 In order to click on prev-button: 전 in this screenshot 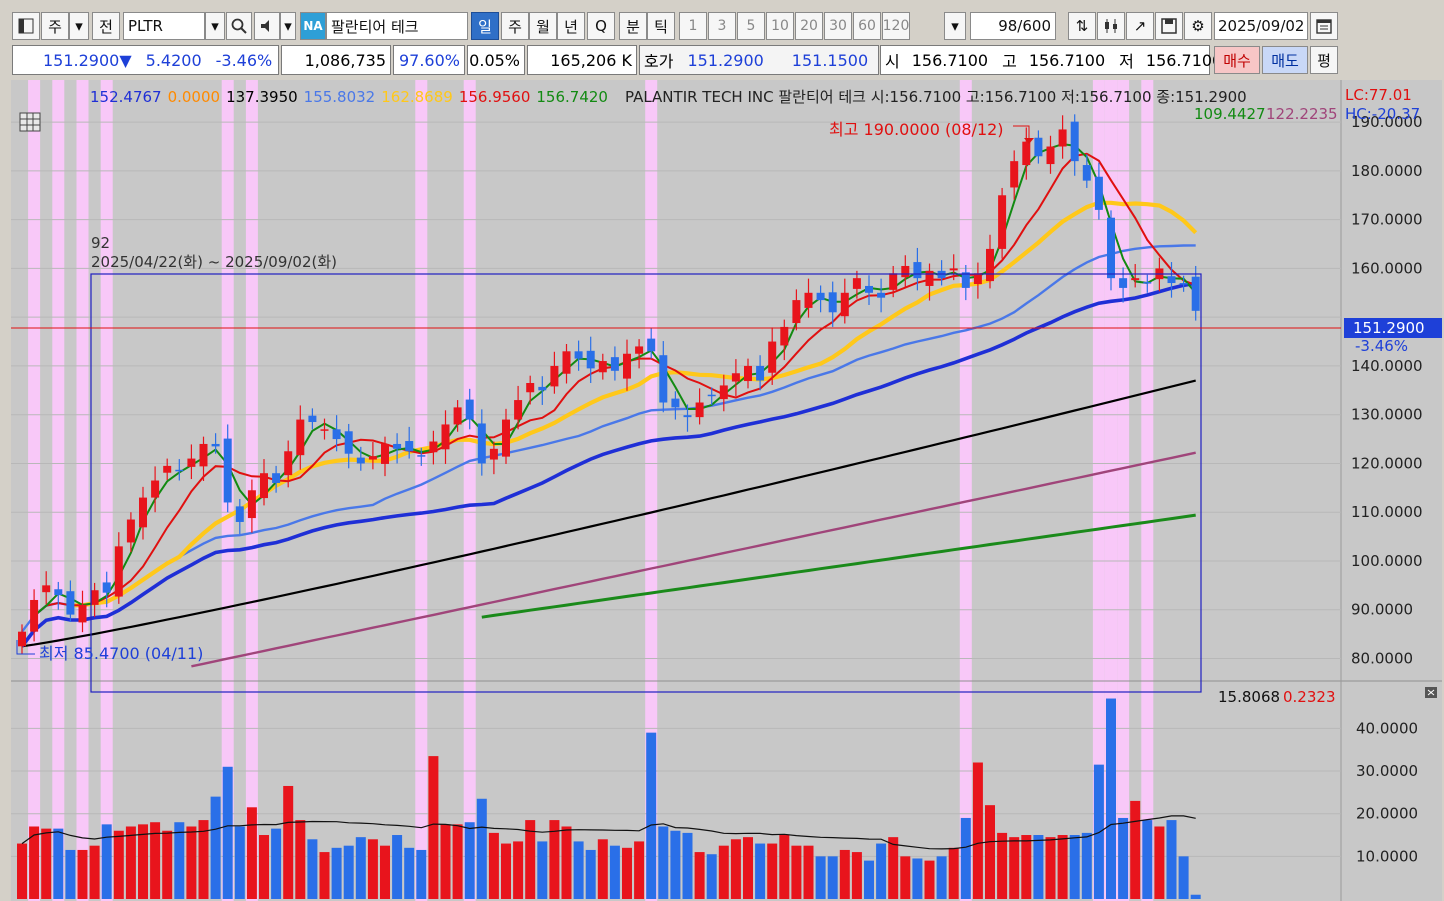, I will do `click(106, 26)`.